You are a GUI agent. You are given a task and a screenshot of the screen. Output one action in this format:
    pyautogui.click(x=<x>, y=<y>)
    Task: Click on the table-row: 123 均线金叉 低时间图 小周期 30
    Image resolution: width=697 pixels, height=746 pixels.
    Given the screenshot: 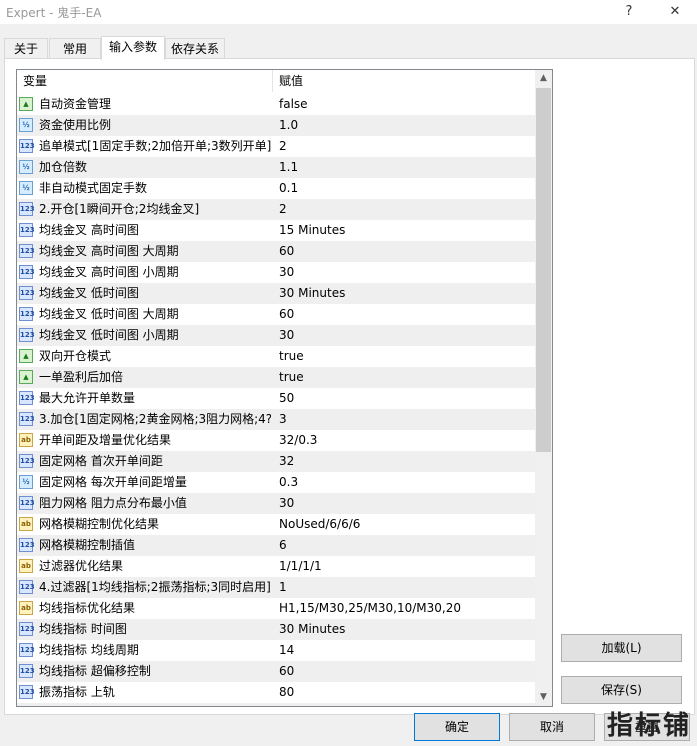 What is the action you would take?
    pyautogui.click(x=276, y=335)
    